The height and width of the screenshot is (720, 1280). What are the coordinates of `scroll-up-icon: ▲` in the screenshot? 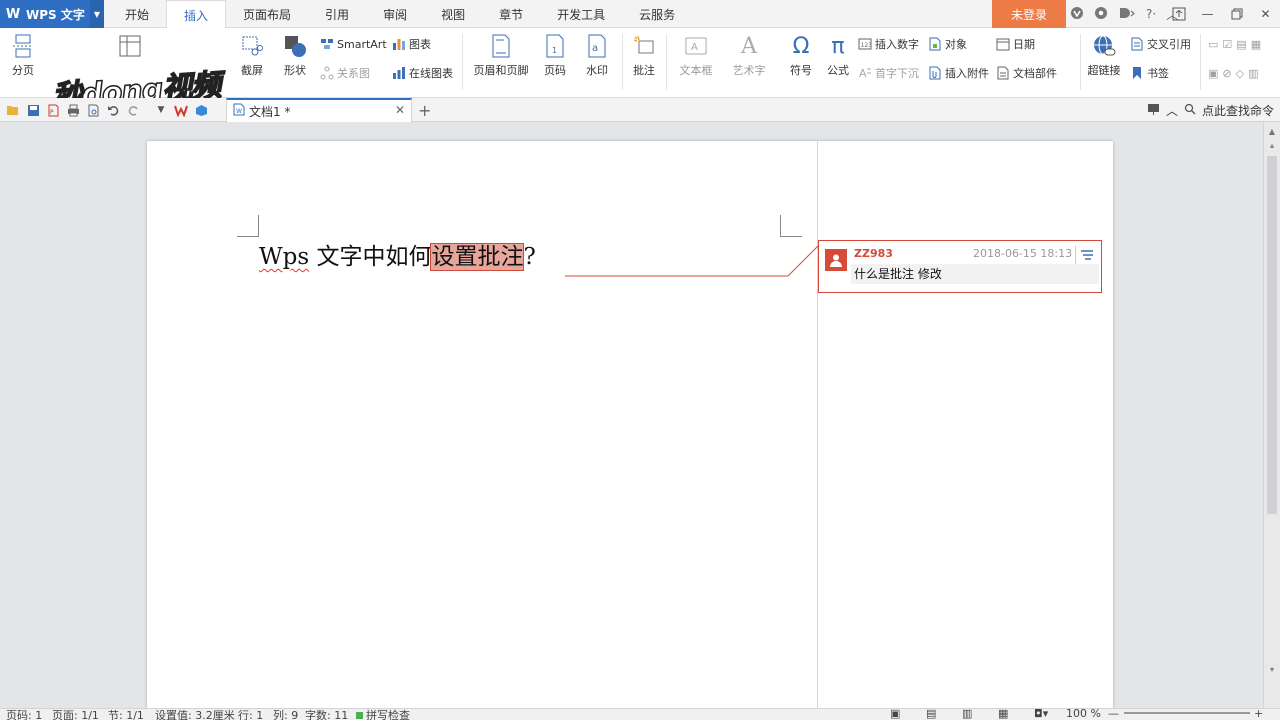 It's located at (1272, 131).